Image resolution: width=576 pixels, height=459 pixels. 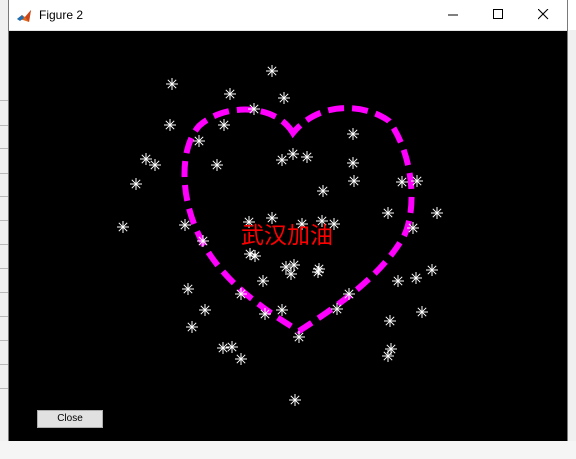 I want to click on minimize-icon, so click(x=453, y=15).